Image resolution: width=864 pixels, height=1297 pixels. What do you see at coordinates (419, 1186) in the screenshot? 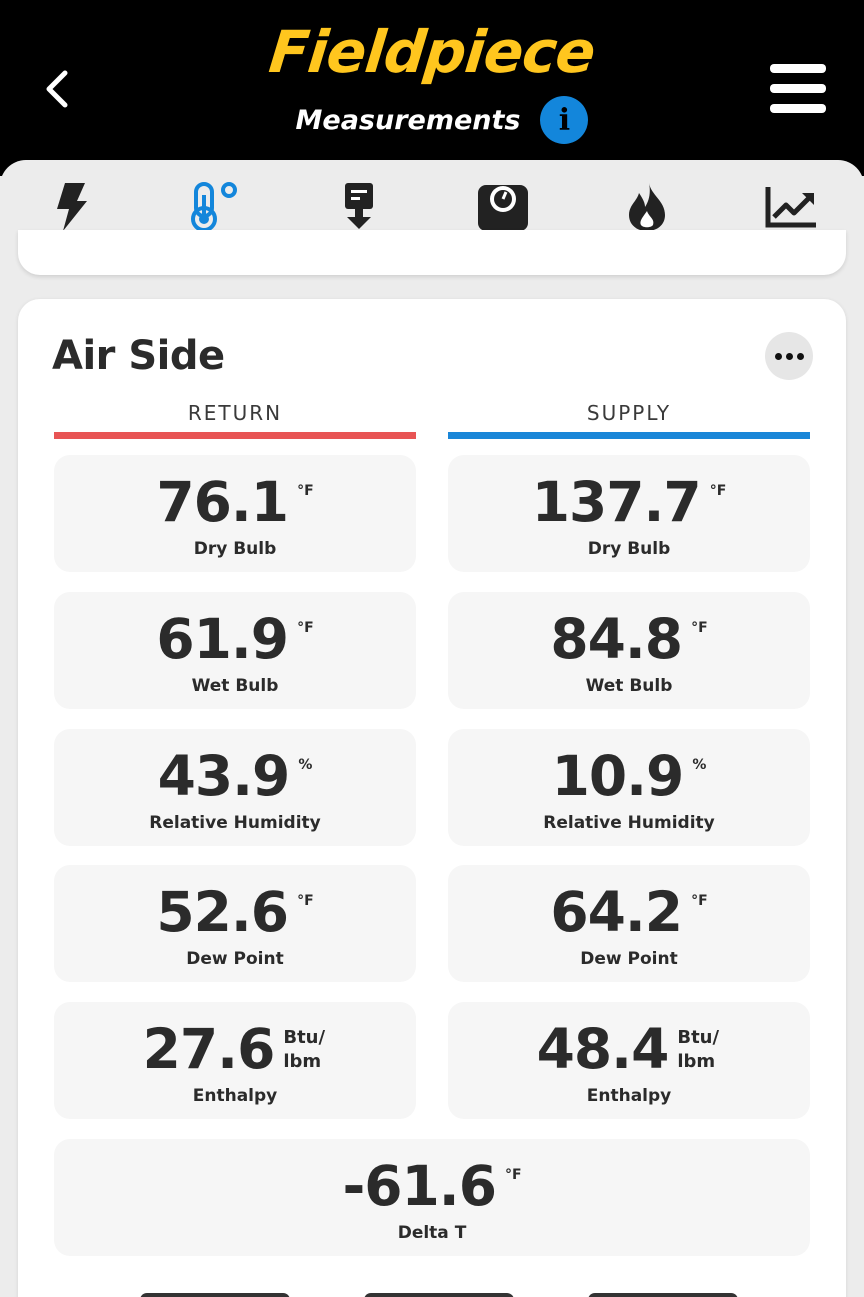
I see `reading-value: -61.6` at bounding box center [419, 1186].